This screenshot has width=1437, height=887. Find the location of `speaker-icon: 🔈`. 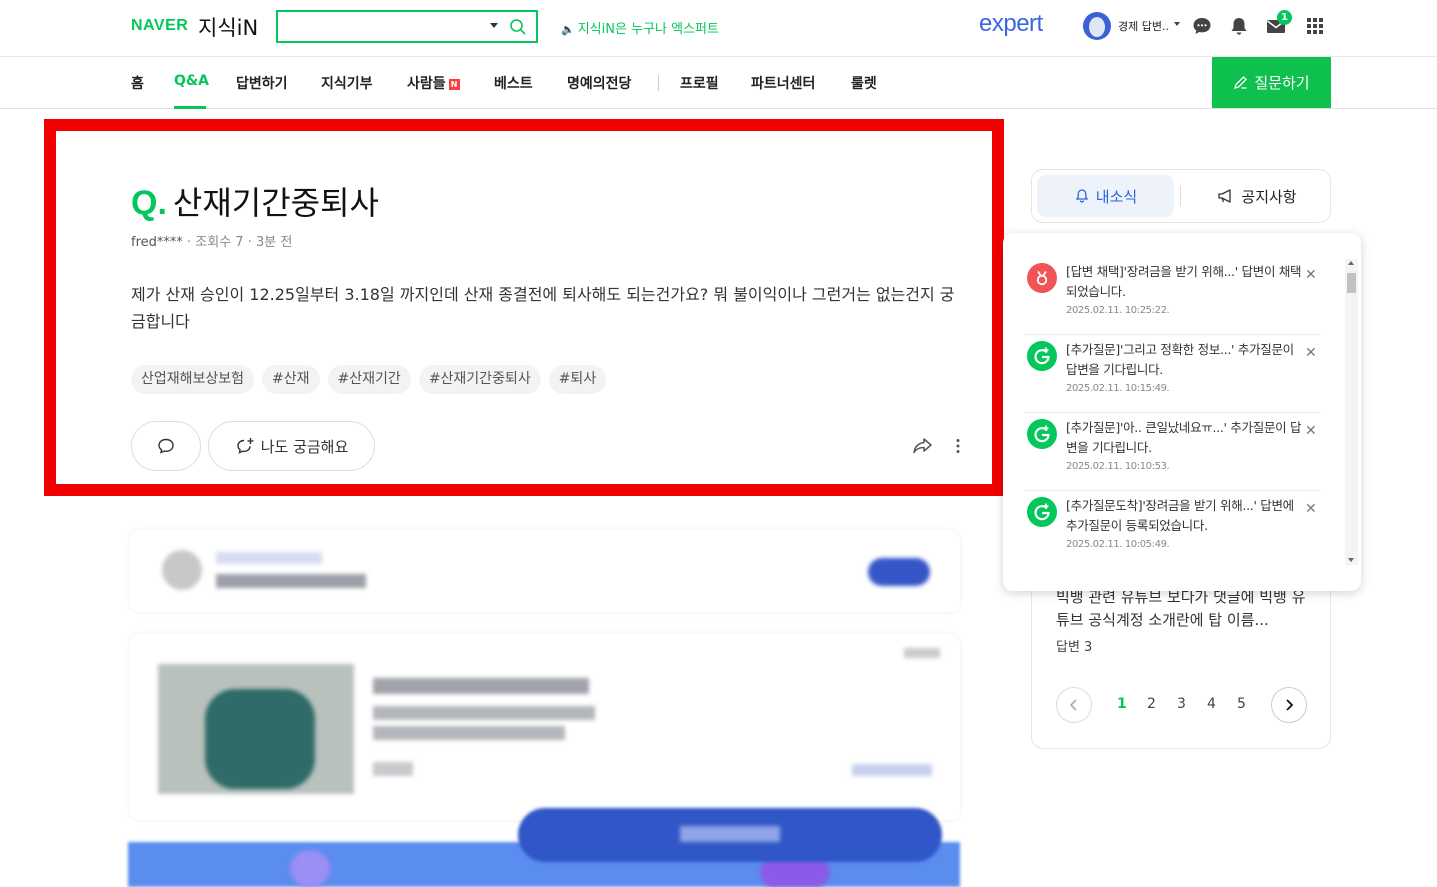

speaker-icon: 🔈 is located at coordinates (568, 29).